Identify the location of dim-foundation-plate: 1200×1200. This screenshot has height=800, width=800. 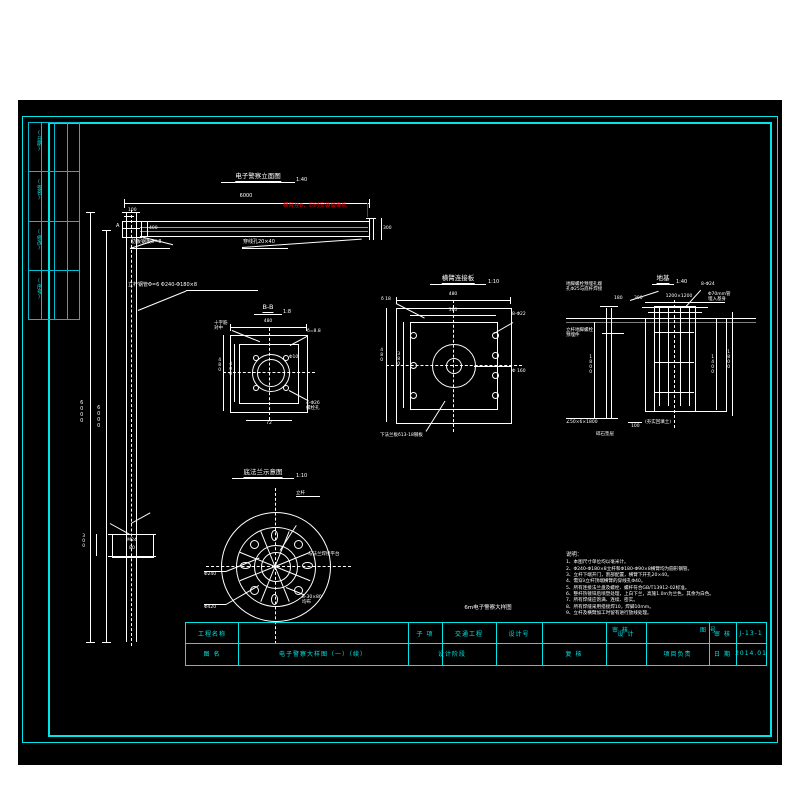
(679, 296).